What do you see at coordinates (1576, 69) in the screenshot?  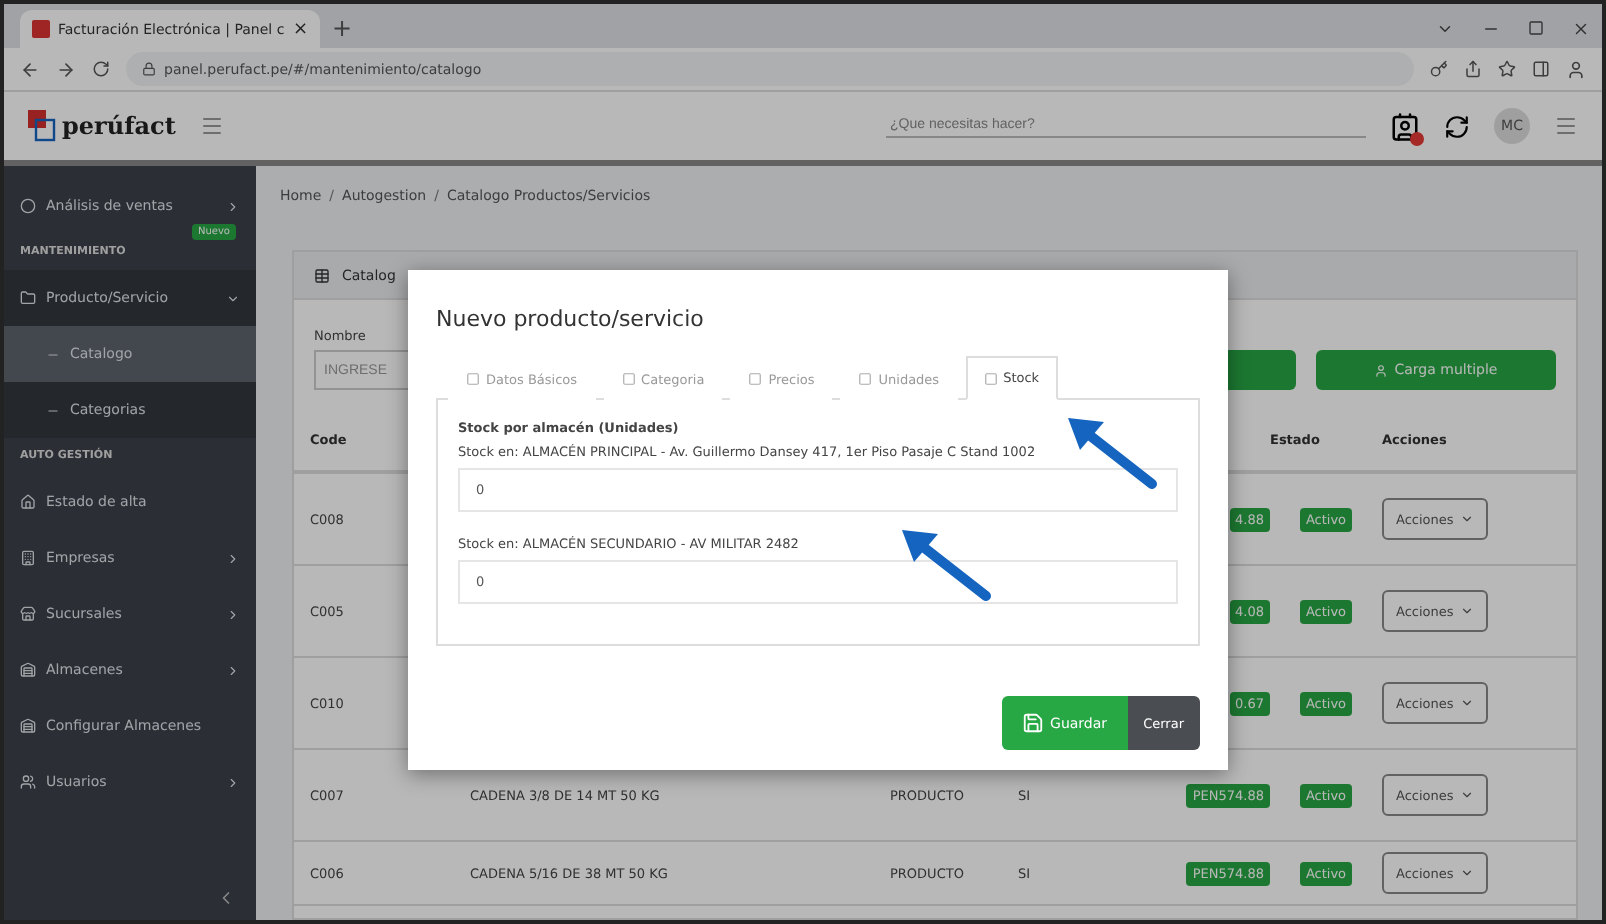 I see `profile-icon` at bounding box center [1576, 69].